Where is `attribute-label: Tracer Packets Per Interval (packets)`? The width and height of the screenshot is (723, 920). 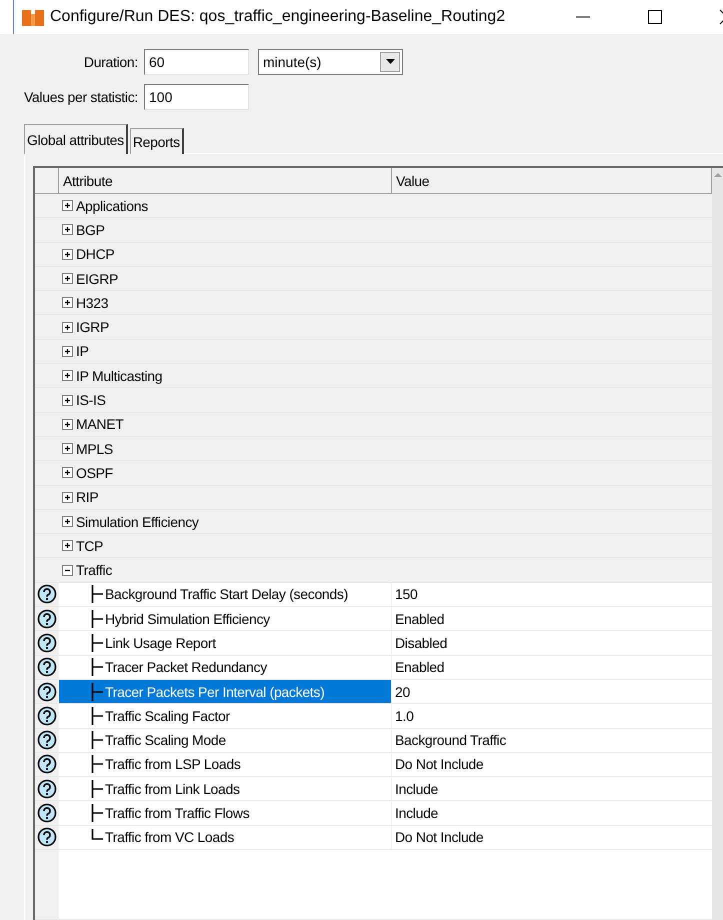 attribute-label: Tracer Packets Per Interval (packets) is located at coordinates (214, 692).